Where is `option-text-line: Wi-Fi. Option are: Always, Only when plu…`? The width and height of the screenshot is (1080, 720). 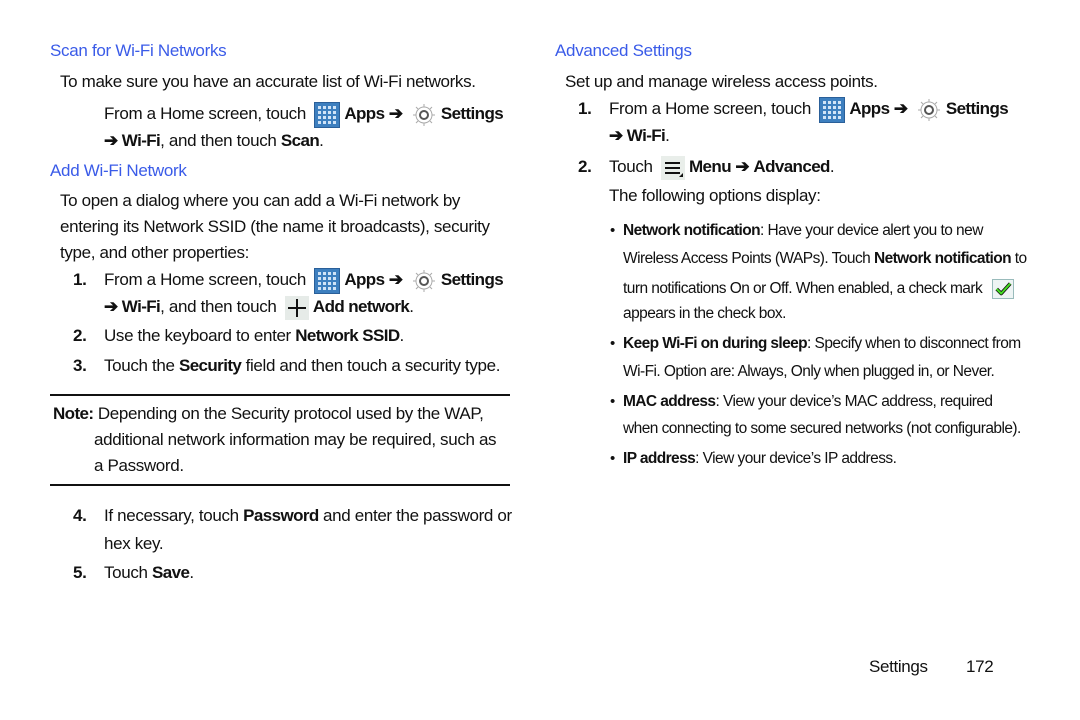
option-text-line: Wi-Fi. Option are: Always, Only when plu… is located at coordinates (809, 371).